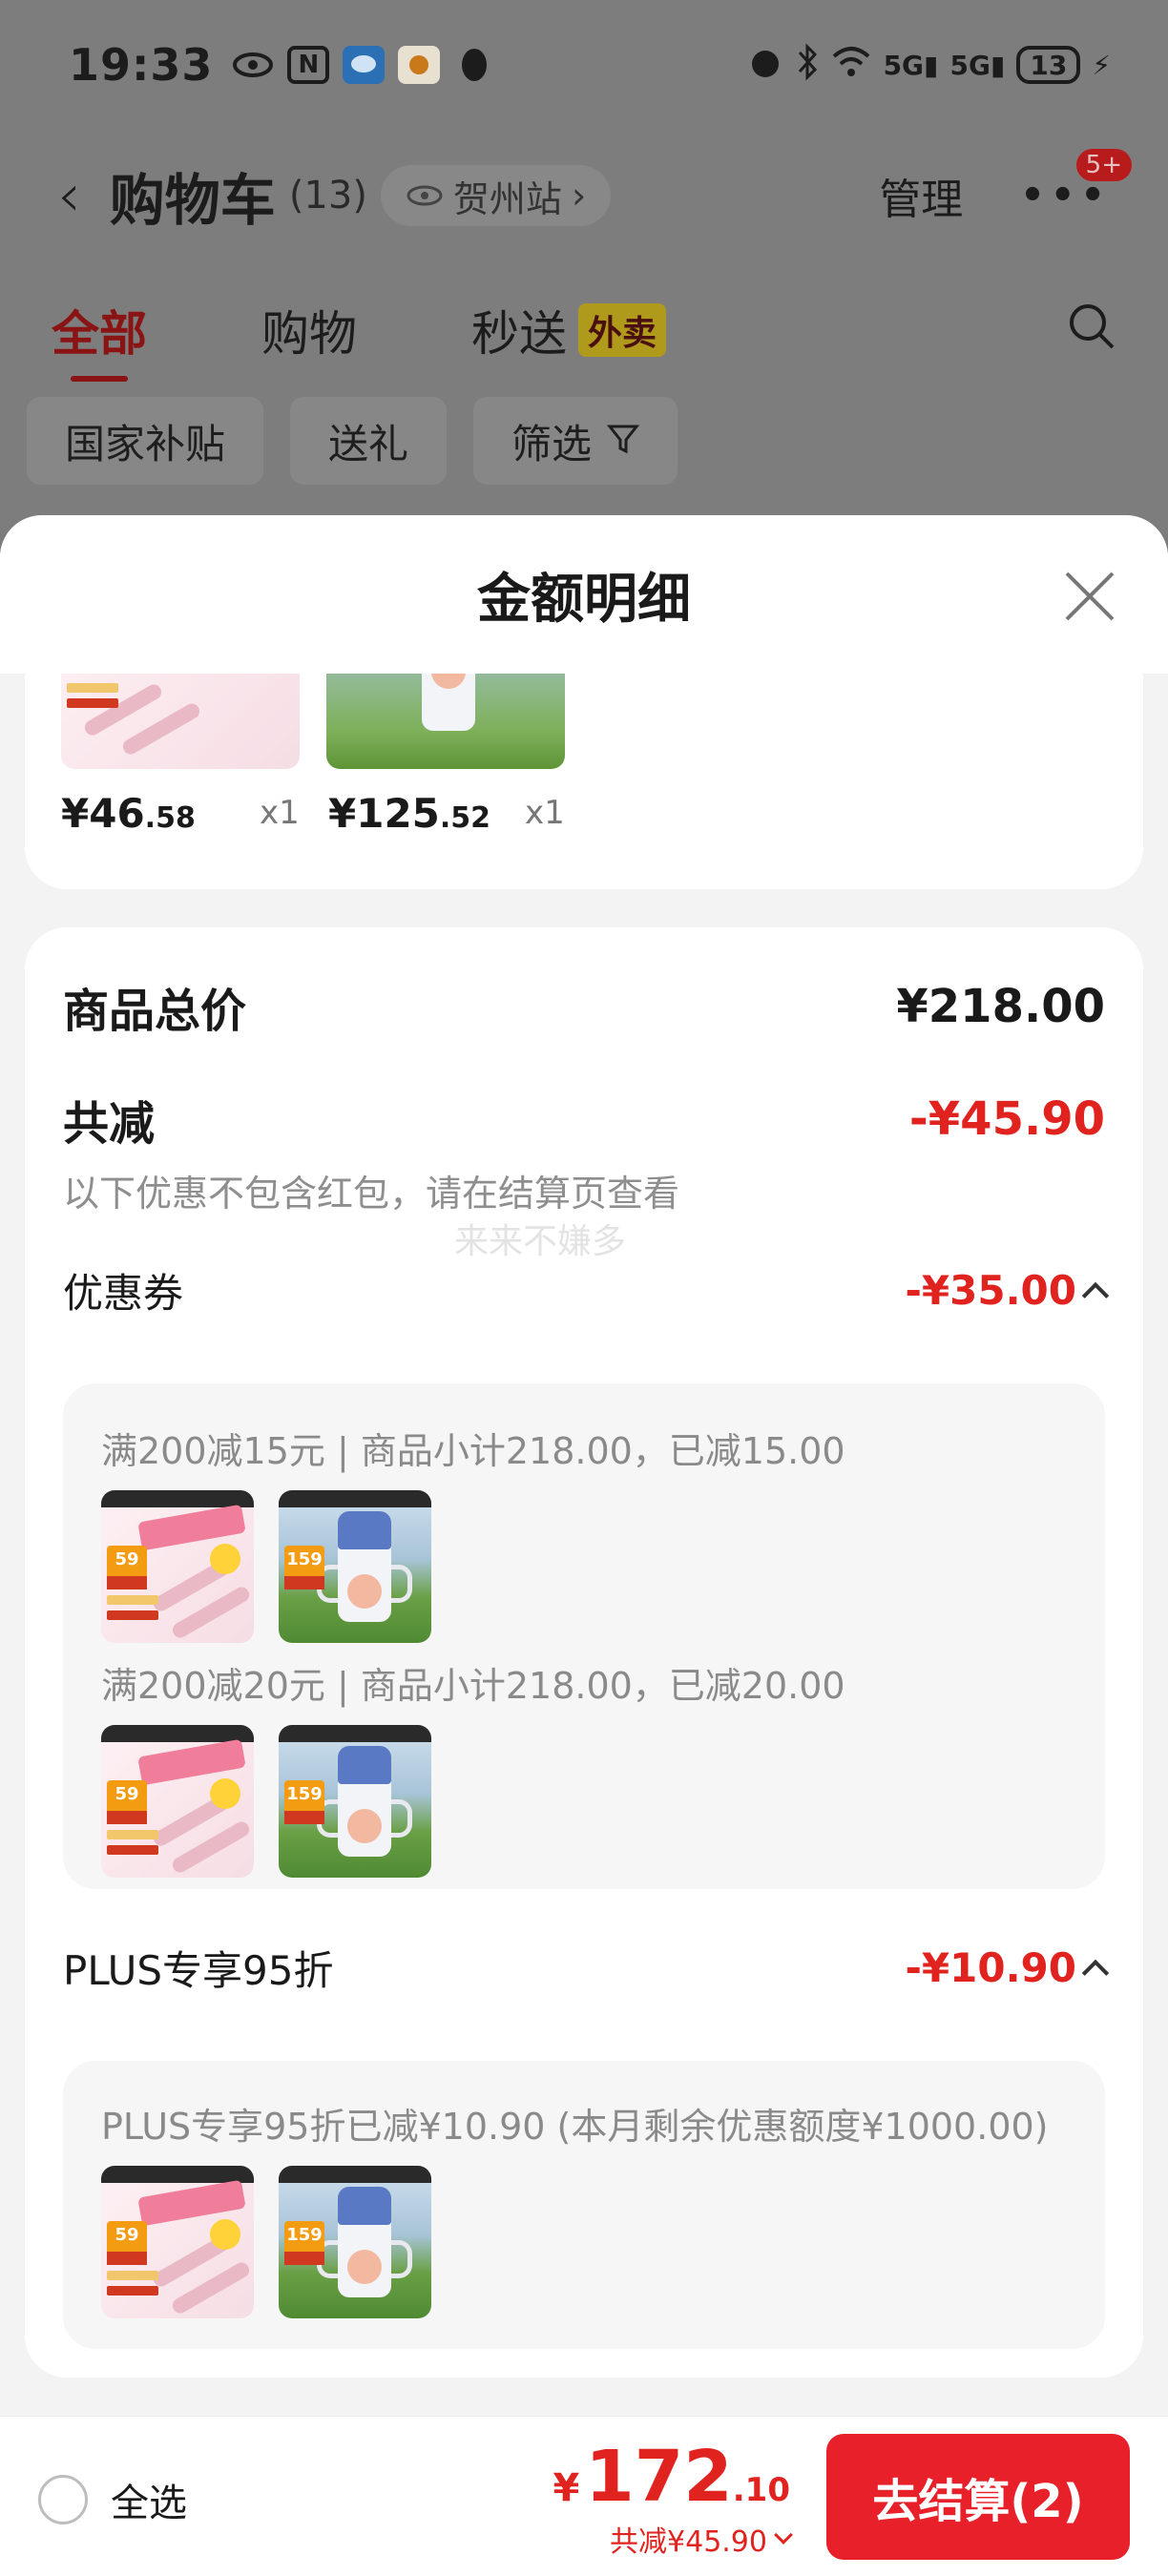 This screenshot has width=1168, height=2576. What do you see at coordinates (63, 2499) in the screenshot?
I see `select-all-radio` at bounding box center [63, 2499].